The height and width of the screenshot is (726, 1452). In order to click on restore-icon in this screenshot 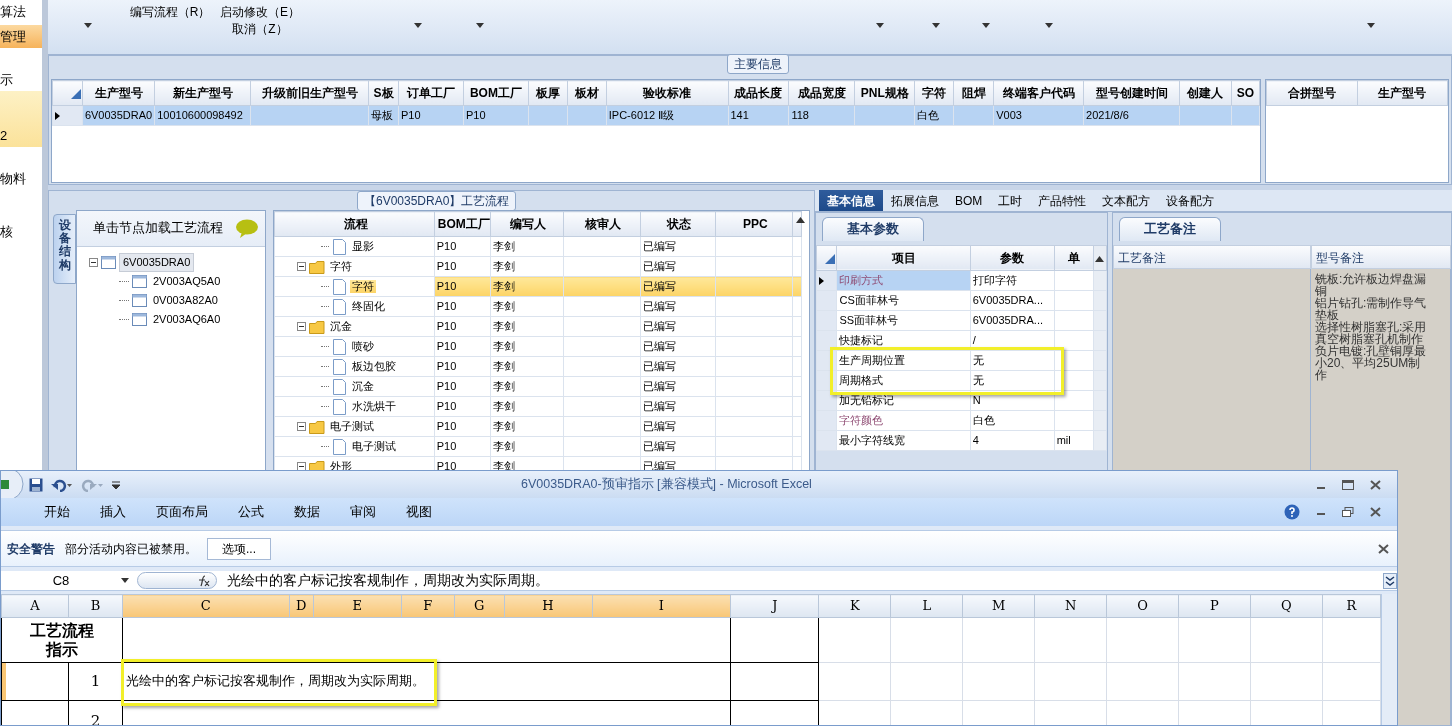, I will do `click(1348, 512)`.